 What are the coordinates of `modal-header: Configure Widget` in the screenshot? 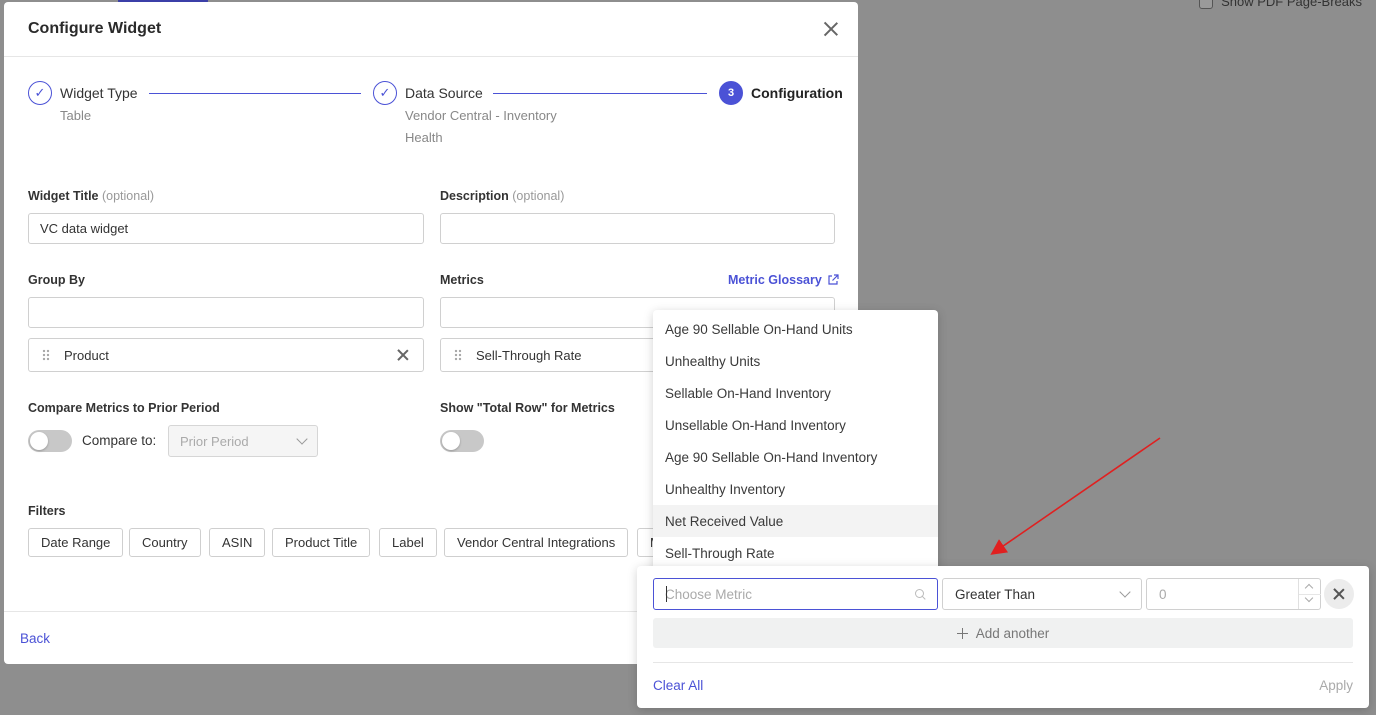 It's located at (431, 29).